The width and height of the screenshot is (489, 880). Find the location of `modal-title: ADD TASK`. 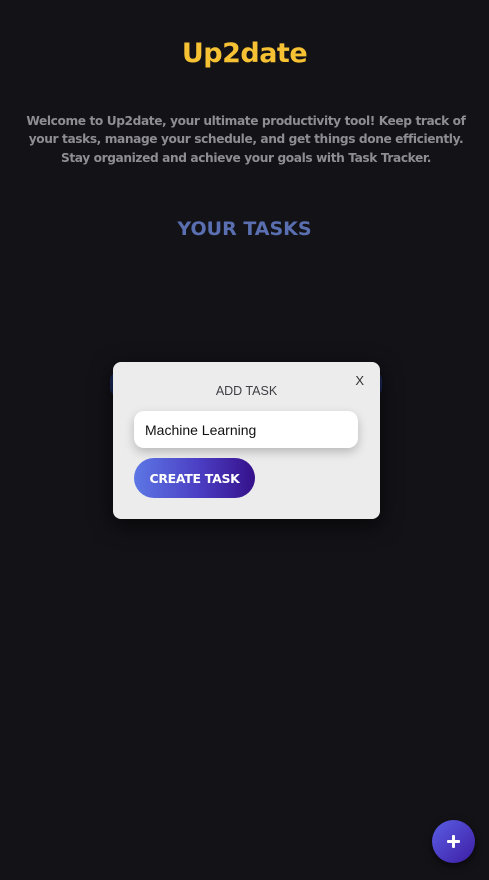

modal-title: ADD TASK is located at coordinates (246, 391).